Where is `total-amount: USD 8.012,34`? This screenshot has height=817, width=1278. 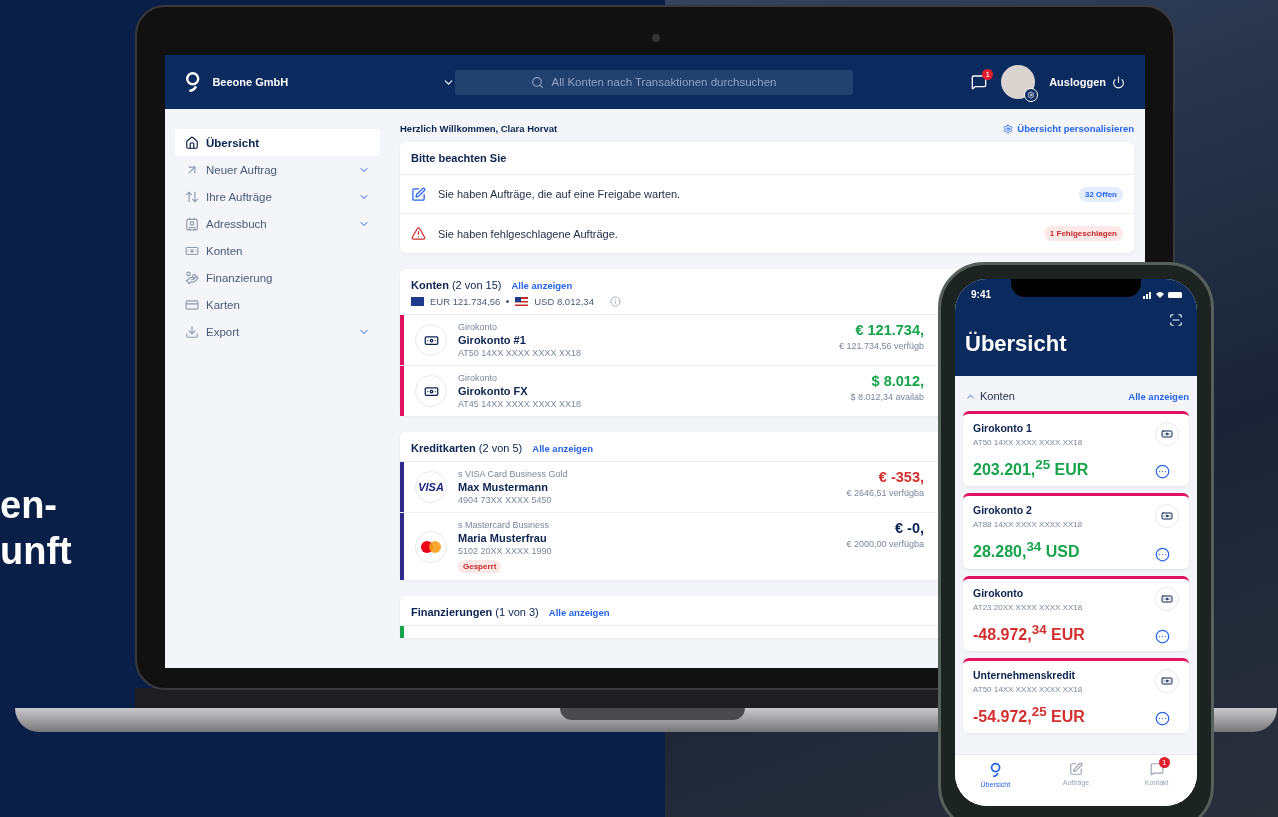 total-amount: USD 8.012,34 is located at coordinates (564, 301).